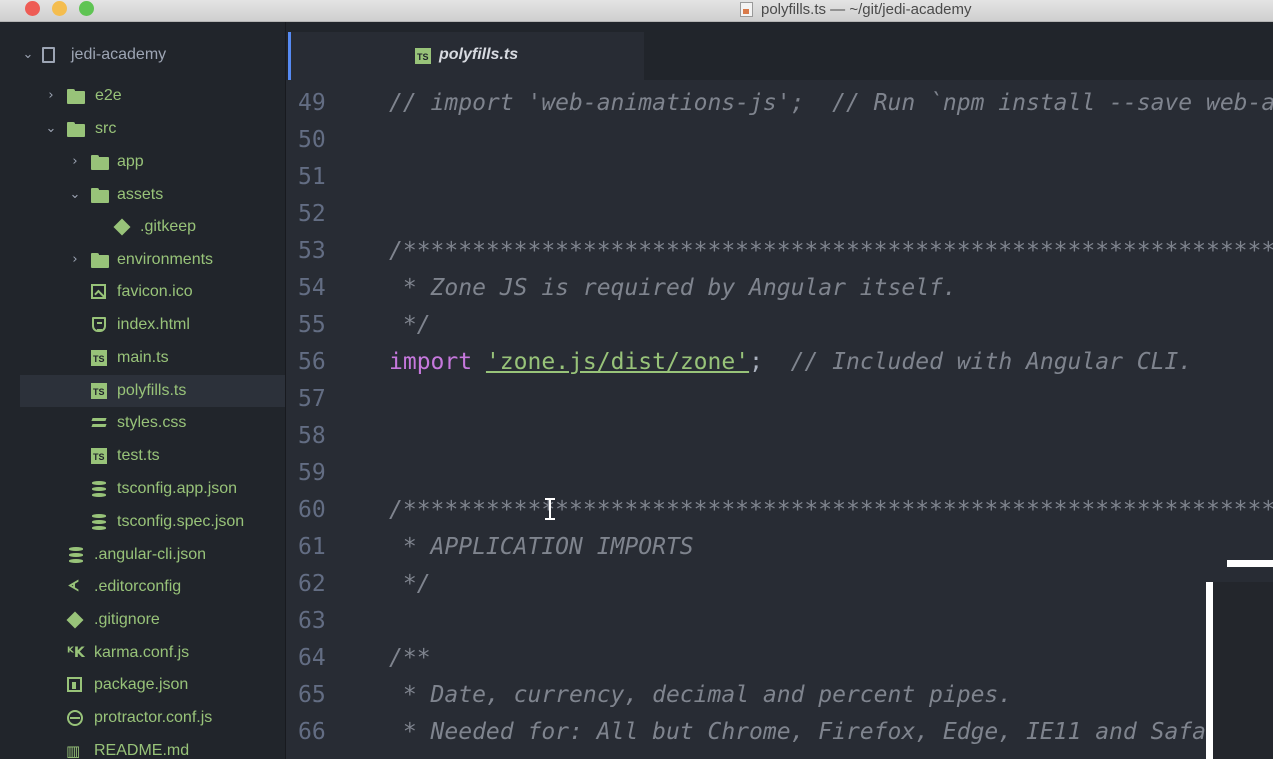 The width and height of the screenshot is (1273, 759). I want to click on tree-item-main-ts: TS main.ts, so click(152, 358).